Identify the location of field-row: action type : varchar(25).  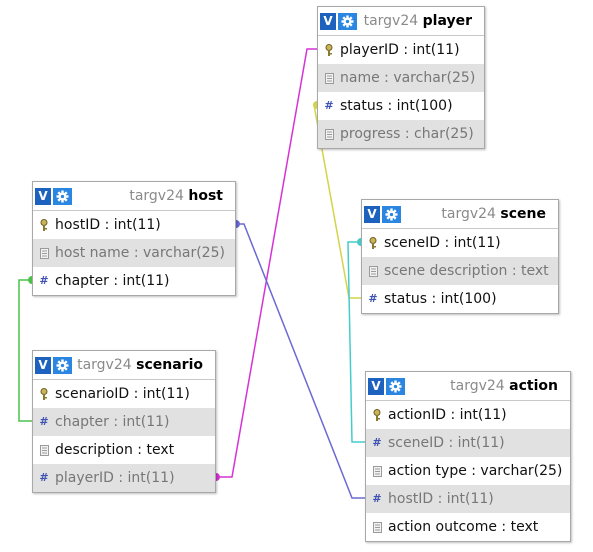
(468, 471).